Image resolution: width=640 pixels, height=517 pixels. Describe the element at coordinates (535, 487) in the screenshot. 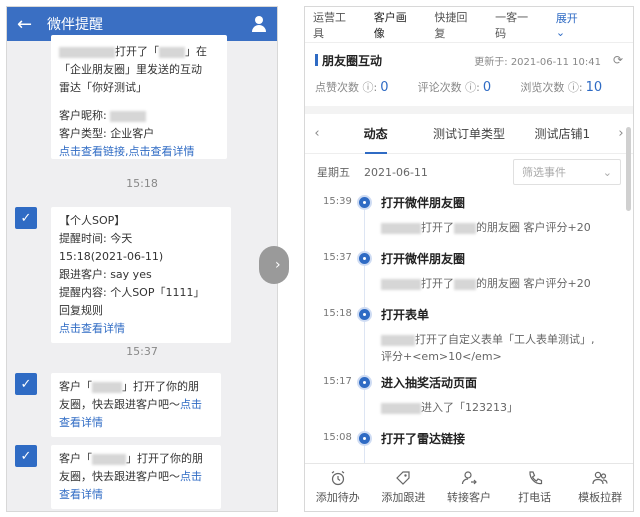

I see `call-button: 打电话` at that location.